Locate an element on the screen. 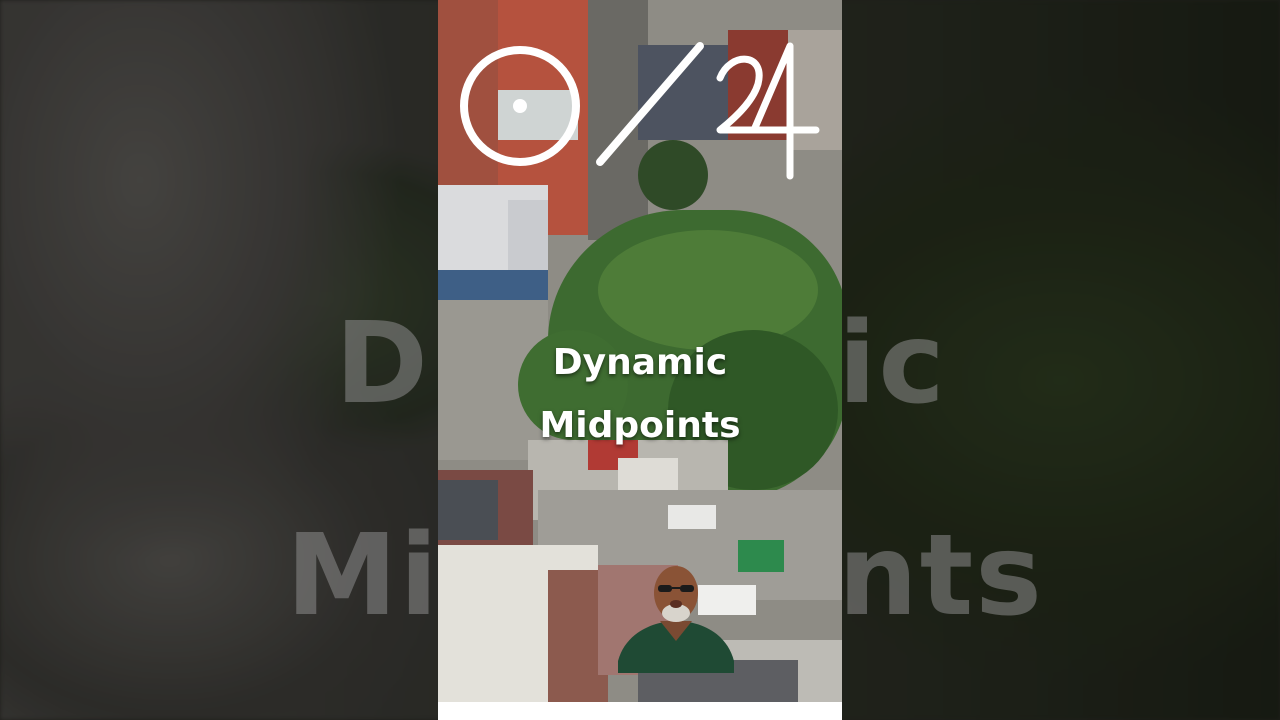  counter-dot is located at coordinates (520, 106).